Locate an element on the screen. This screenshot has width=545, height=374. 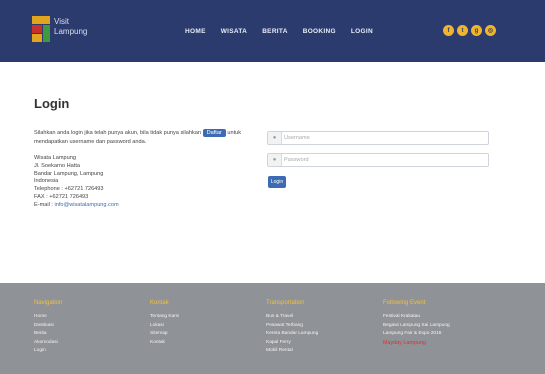
login-button: Login is located at coordinates (277, 182).